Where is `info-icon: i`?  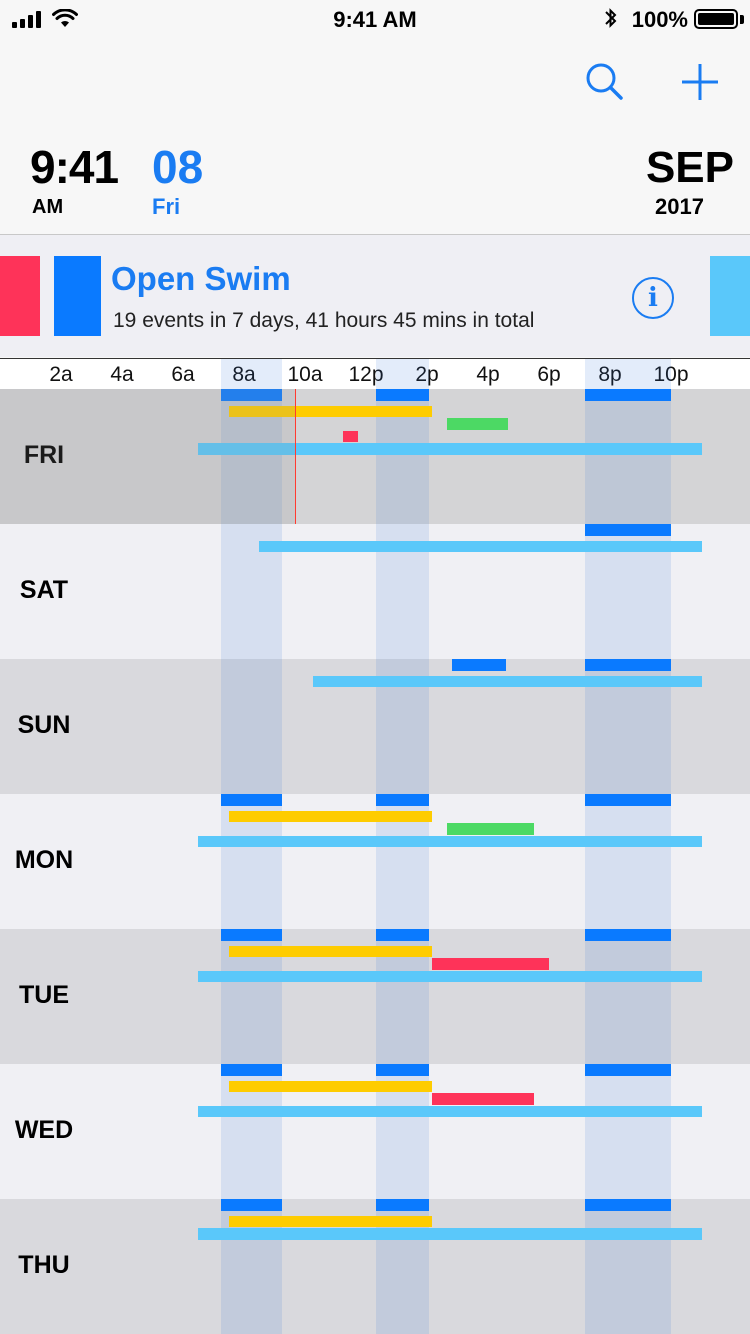 info-icon: i is located at coordinates (653, 298).